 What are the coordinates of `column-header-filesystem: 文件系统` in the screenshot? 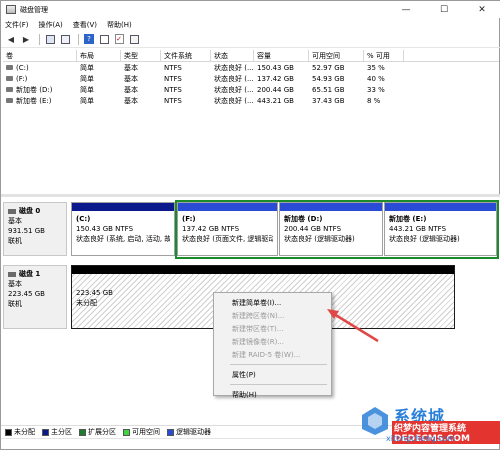 It's located at (186, 55).